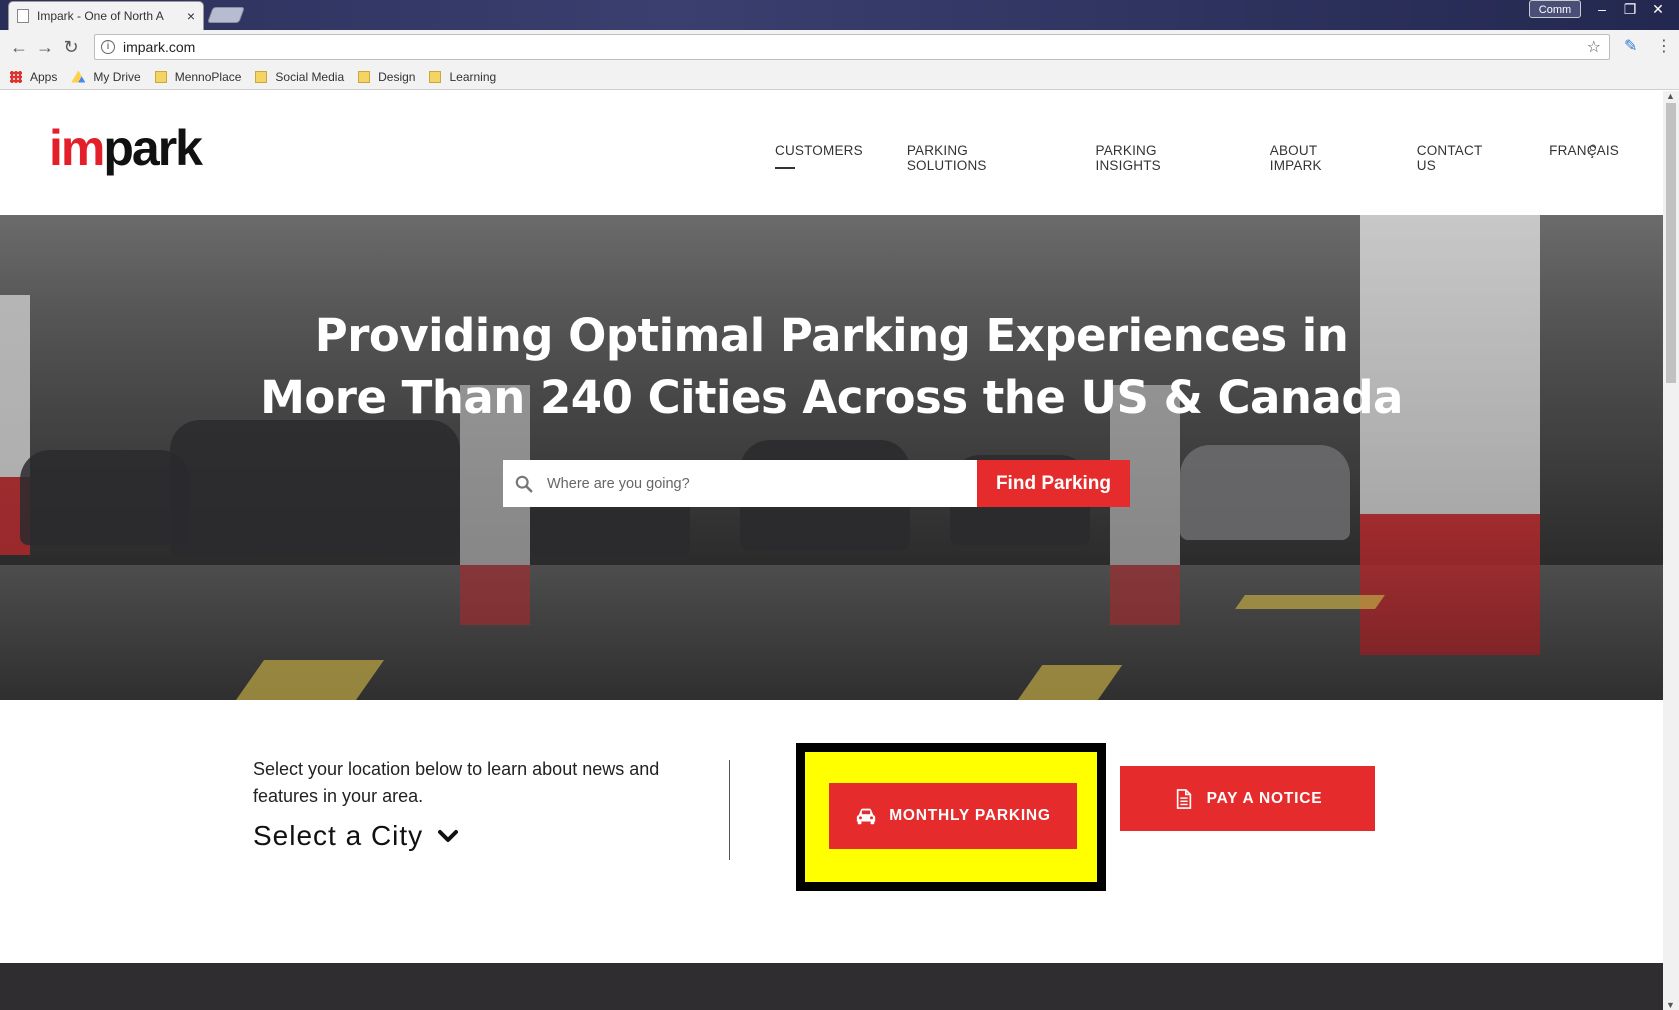 Image resolution: width=1679 pixels, height=1010 pixels. Describe the element at coordinates (618, 483) in the screenshot. I see `destination-placeholder: Where are you going?` at that location.